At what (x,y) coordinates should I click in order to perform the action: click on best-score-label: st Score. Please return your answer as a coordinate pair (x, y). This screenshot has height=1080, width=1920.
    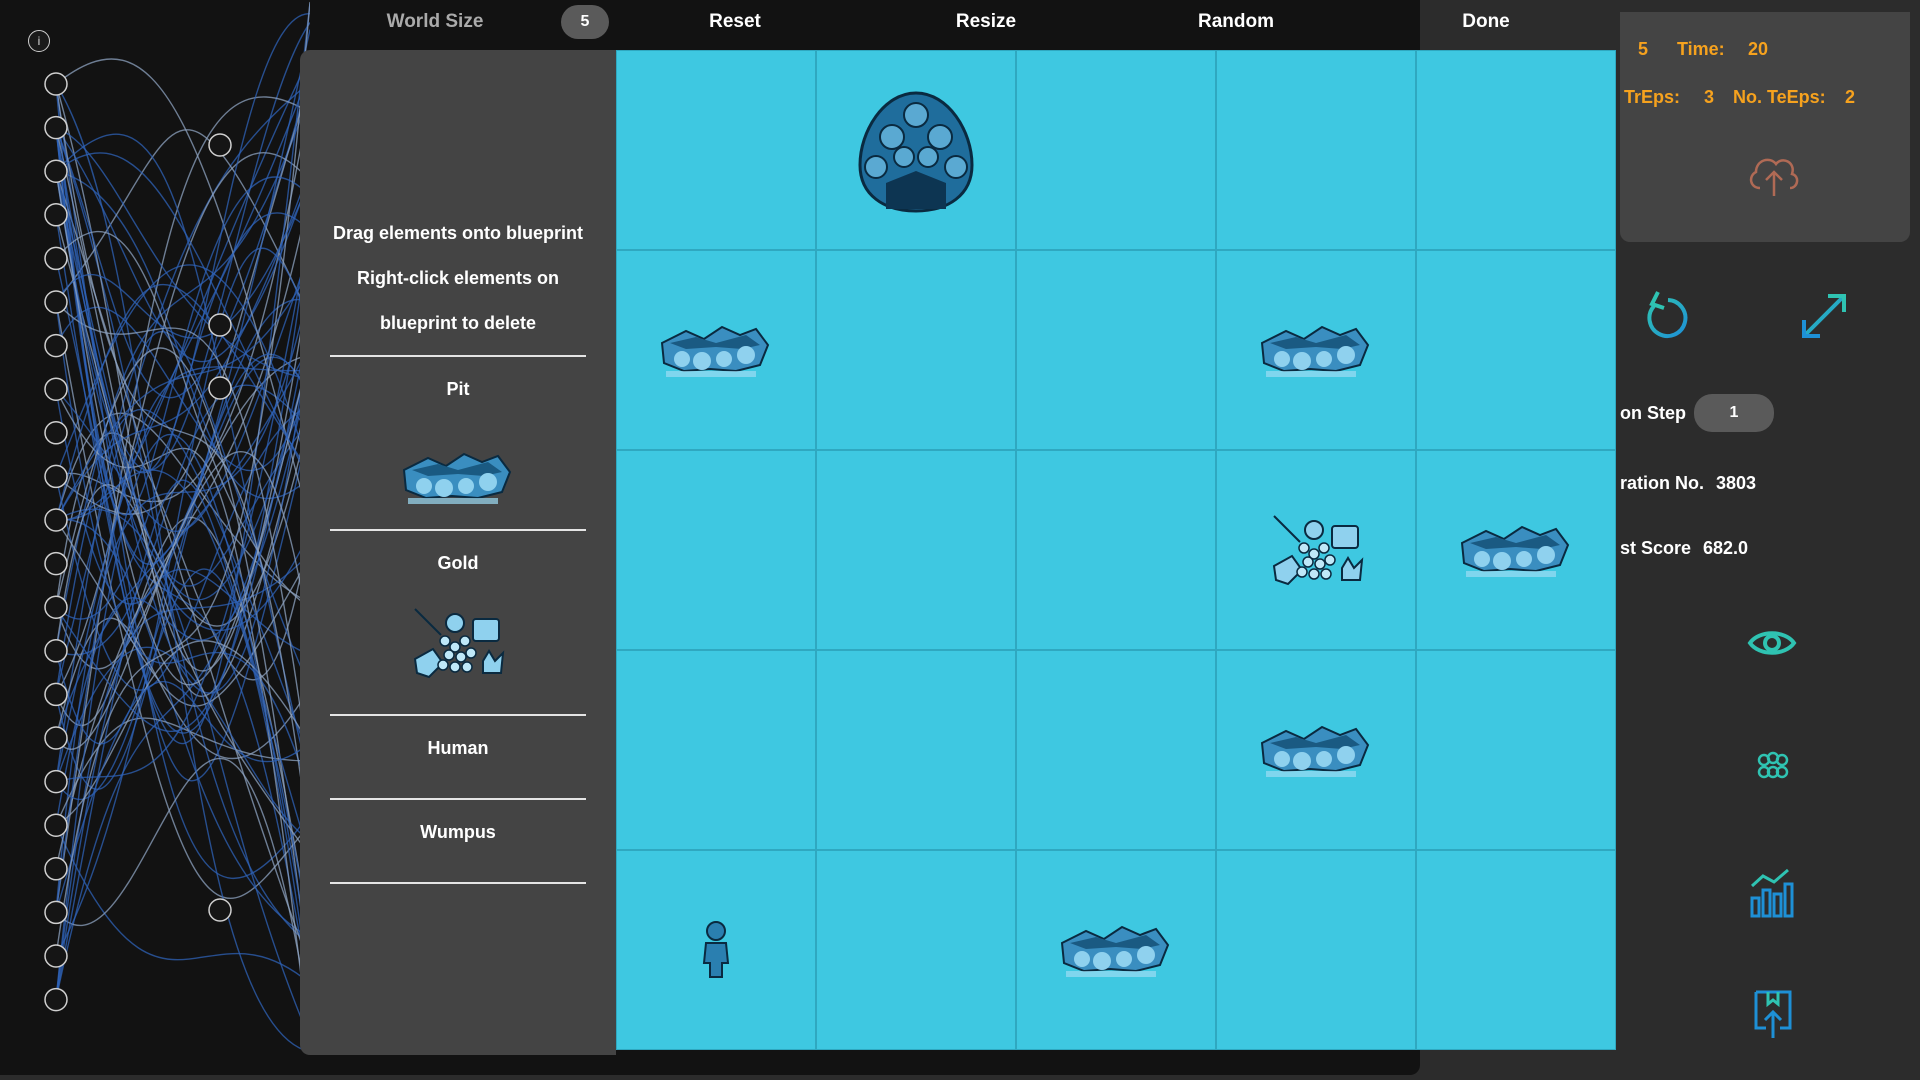
    Looking at the image, I should click on (1656, 548).